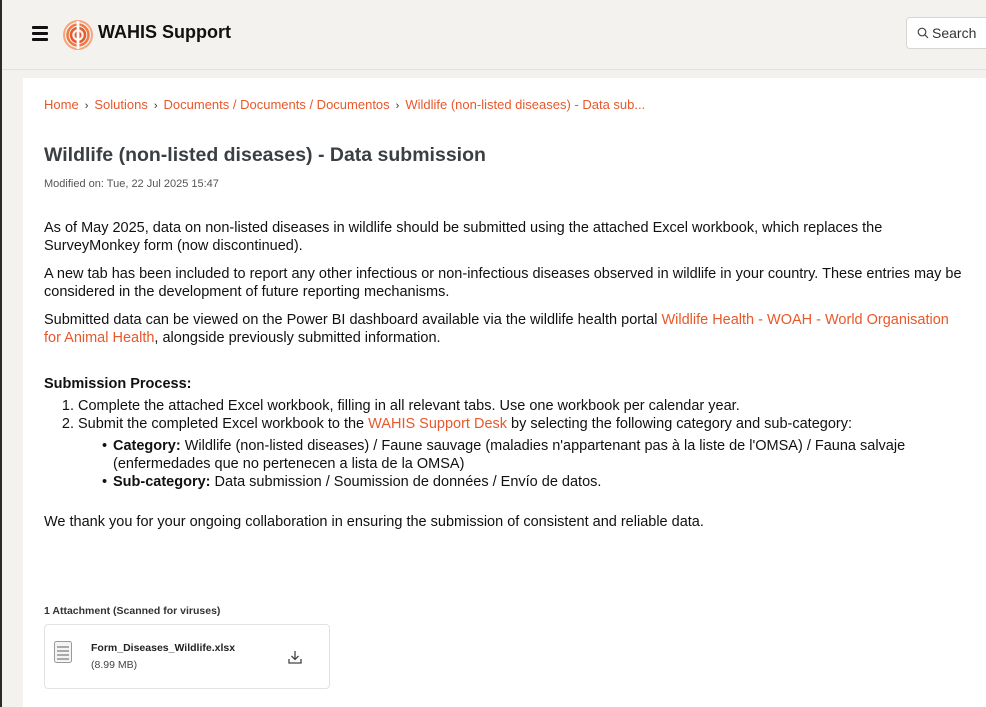 The width and height of the screenshot is (986, 707). What do you see at coordinates (63, 652) in the screenshot?
I see `spreadsheet-file-icon` at bounding box center [63, 652].